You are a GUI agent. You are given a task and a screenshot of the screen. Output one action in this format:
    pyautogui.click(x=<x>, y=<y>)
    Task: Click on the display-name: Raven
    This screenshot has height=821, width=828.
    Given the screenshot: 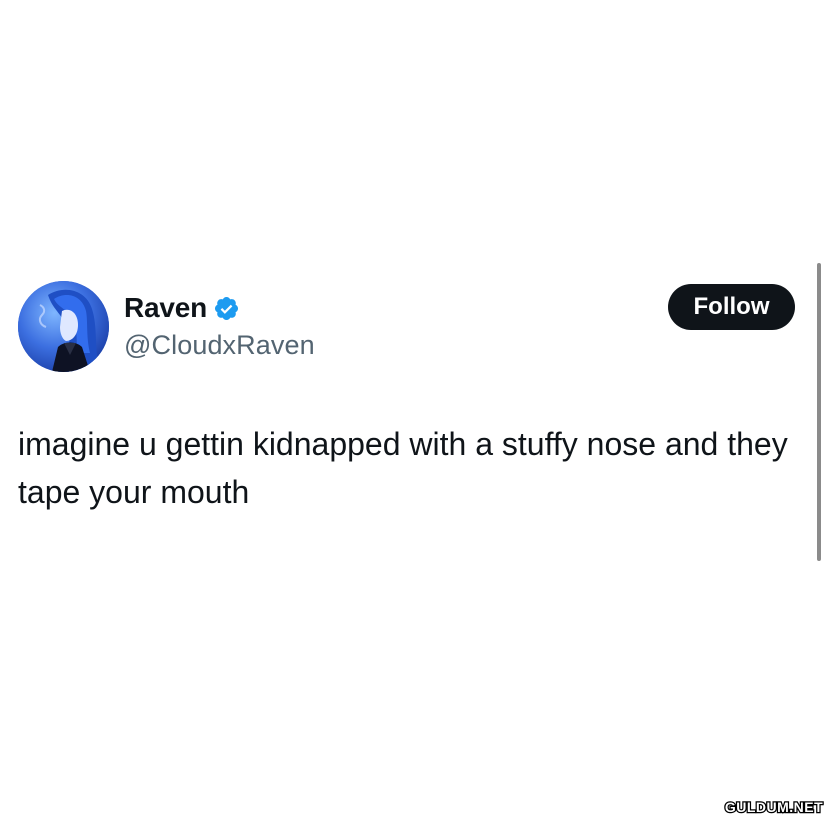 What is the action you would take?
    pyautogui.click(x=165, y=308)
    